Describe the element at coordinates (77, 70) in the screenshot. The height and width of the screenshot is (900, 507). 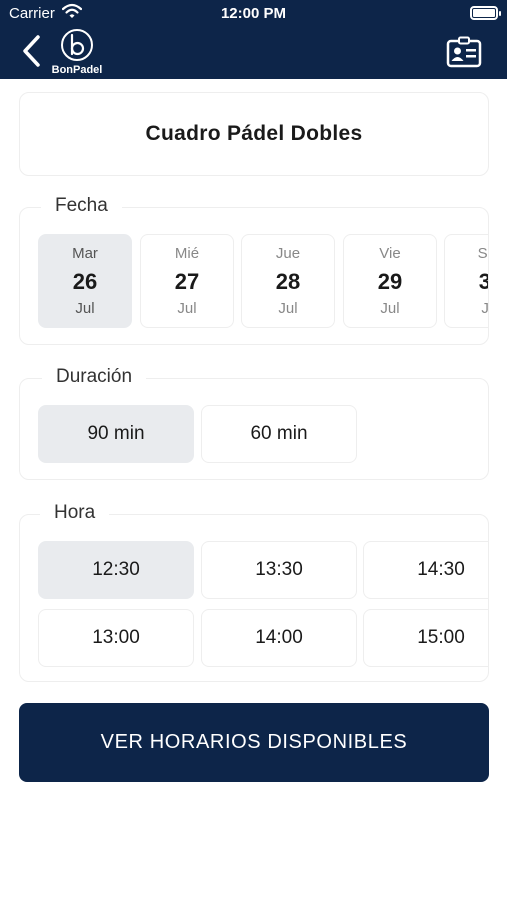
I see `brand-name: BonPadel` at that location.